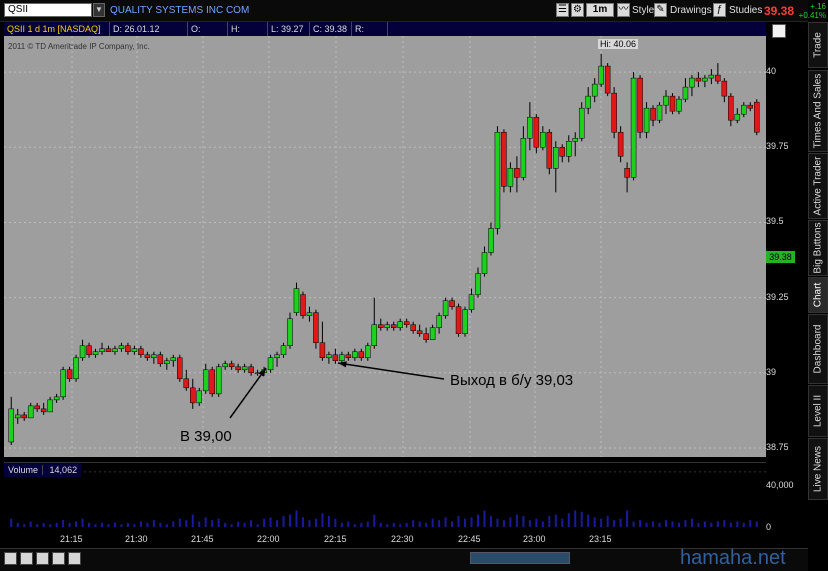  I want to click on chart-scrollbar, so click(520, 558).